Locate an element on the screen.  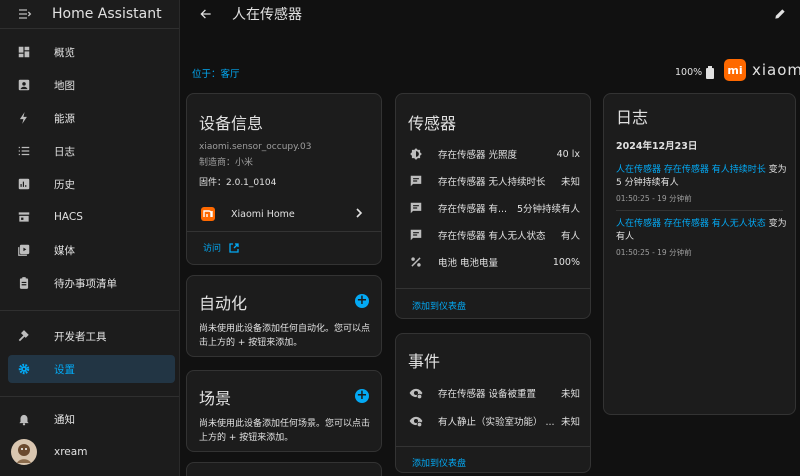
sensor-name: 存在传感器 无人持续时长 is located at coordinates (492, 182).